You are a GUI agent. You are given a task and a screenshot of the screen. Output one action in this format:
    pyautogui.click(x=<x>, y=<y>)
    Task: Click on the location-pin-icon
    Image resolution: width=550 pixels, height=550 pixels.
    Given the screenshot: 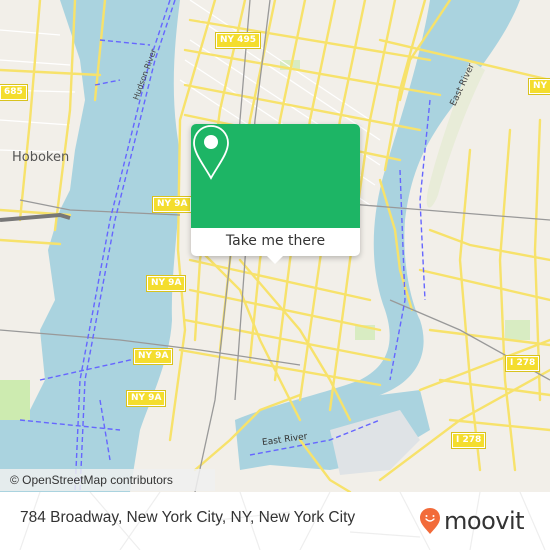 What is the action you would take?
    pyautogui.click(x=211, y=152)
    